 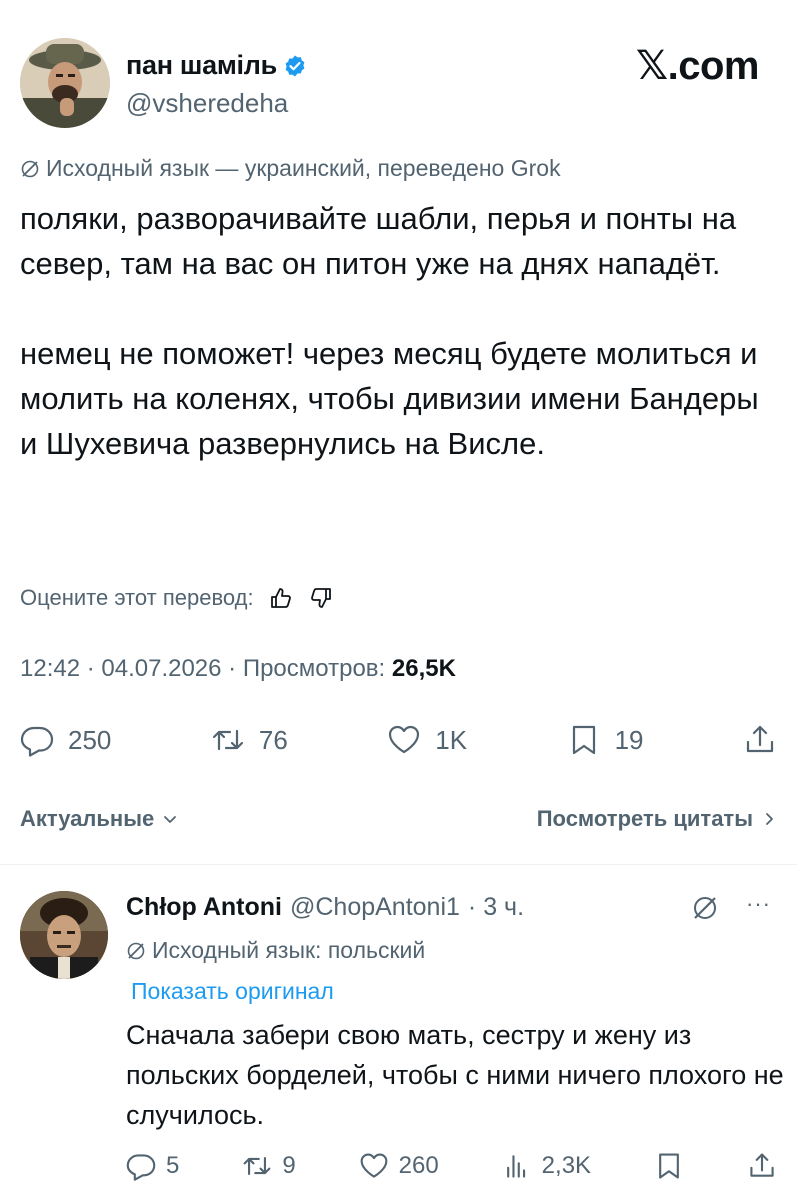 I want to click on view-quotes-label: Посмотреть цитаты, so click(x=644, y=818).